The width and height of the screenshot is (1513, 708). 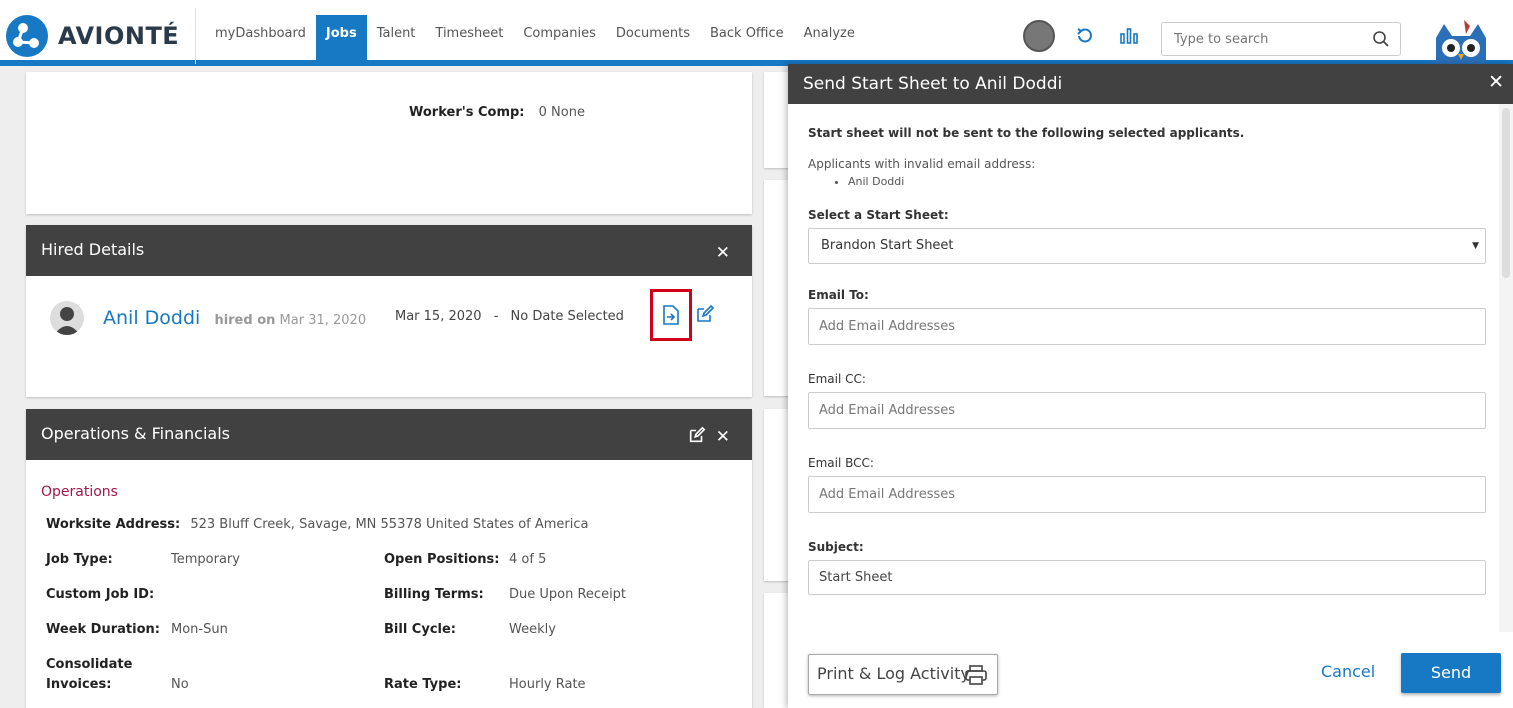 What do you see at coordinates (878, 215) in the screenshot?
I see `select-start-sheet-label: Select a Start Sheet:` at bounding box center [878, 215].